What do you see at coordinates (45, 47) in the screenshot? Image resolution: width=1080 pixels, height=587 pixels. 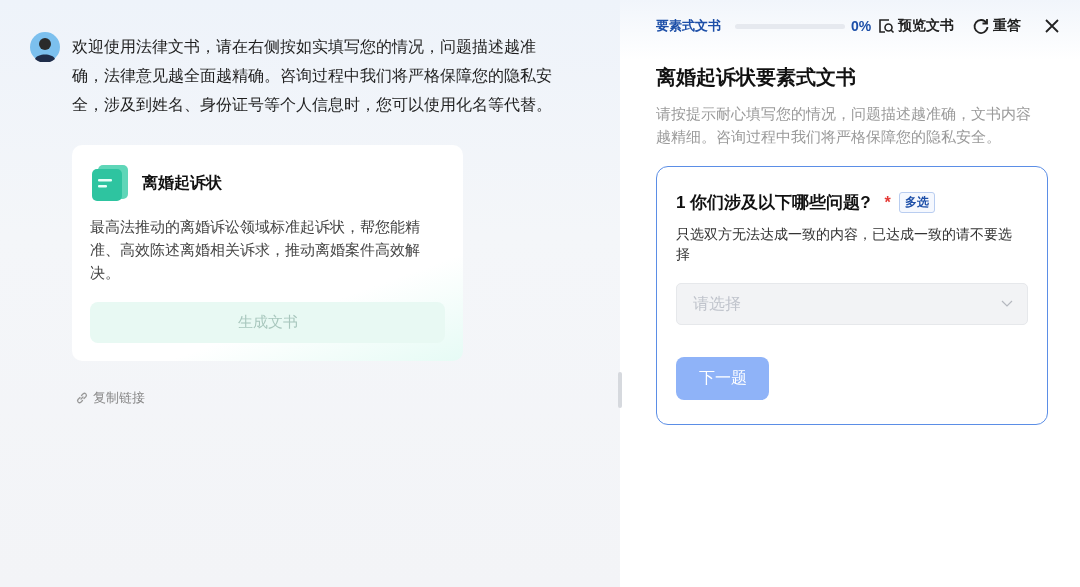 I see `avatar-icon` at bounding box center [45, 47].